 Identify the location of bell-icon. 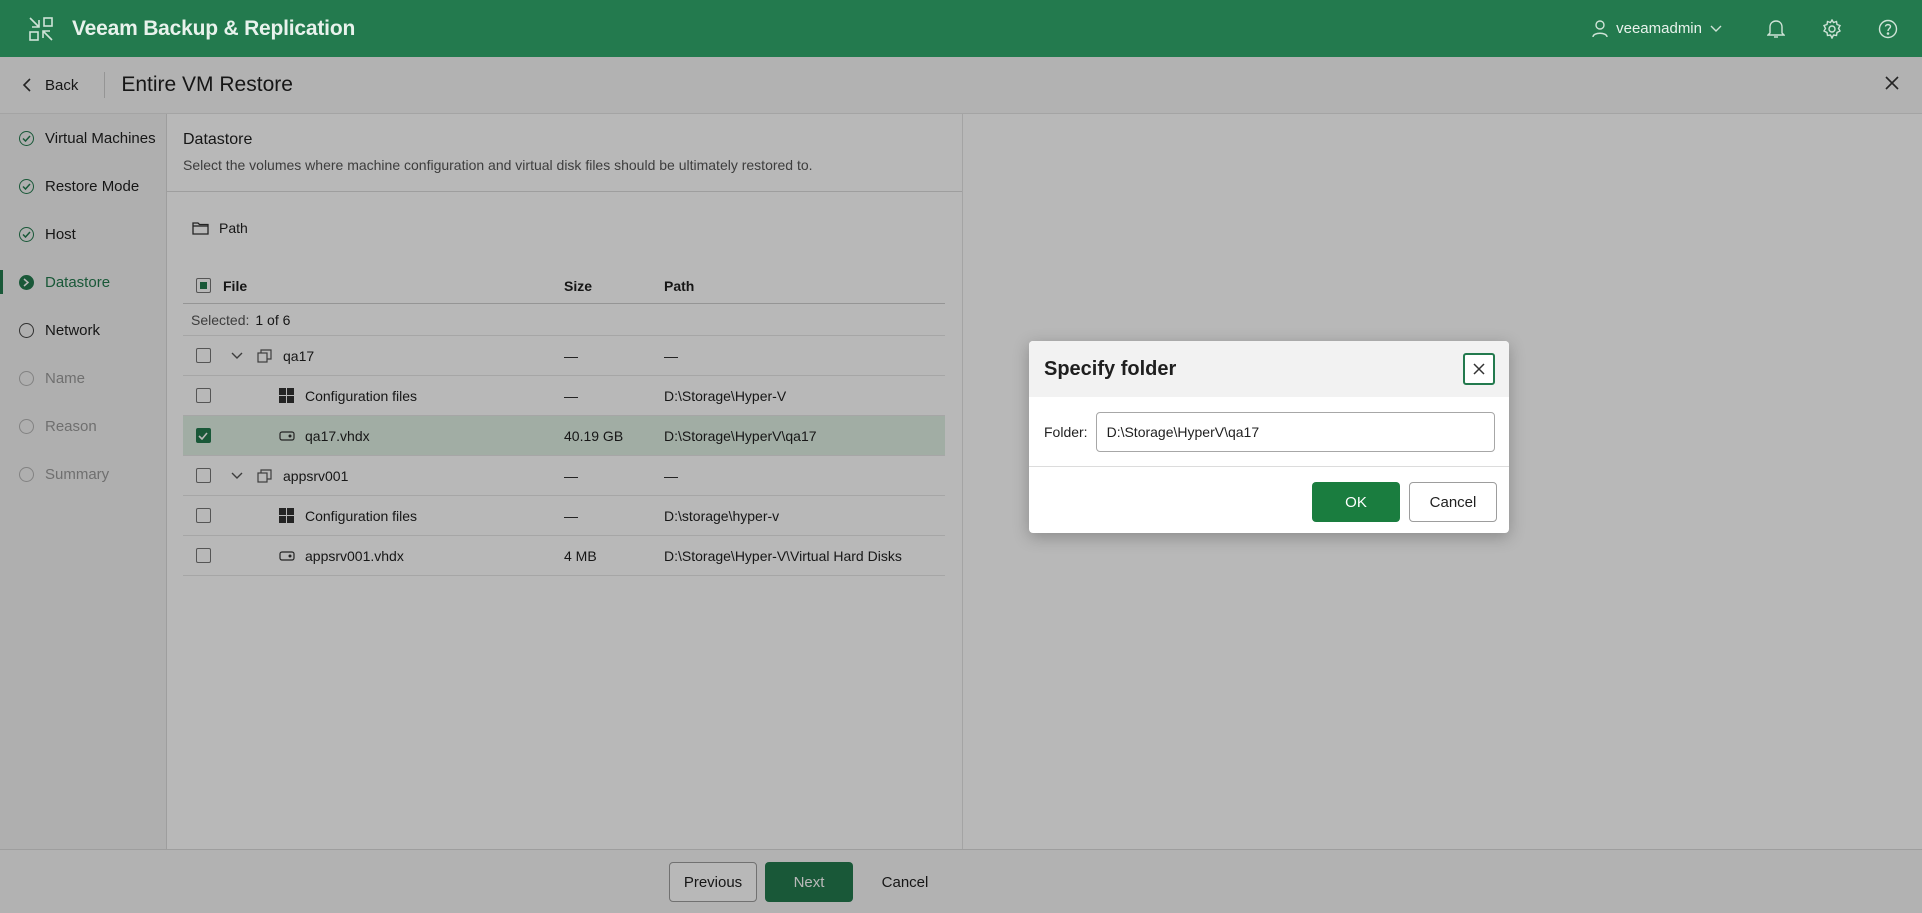
(1776, 29).